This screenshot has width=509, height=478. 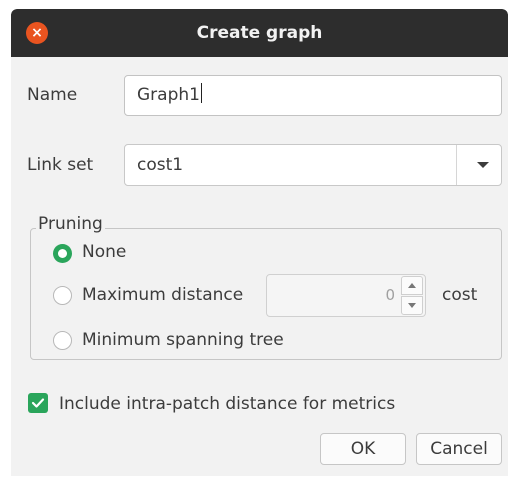 What do you see at coordinates (62, 295) in the screenshot?
I see `radio-maximum-distance` at bounding box center [62, 295].